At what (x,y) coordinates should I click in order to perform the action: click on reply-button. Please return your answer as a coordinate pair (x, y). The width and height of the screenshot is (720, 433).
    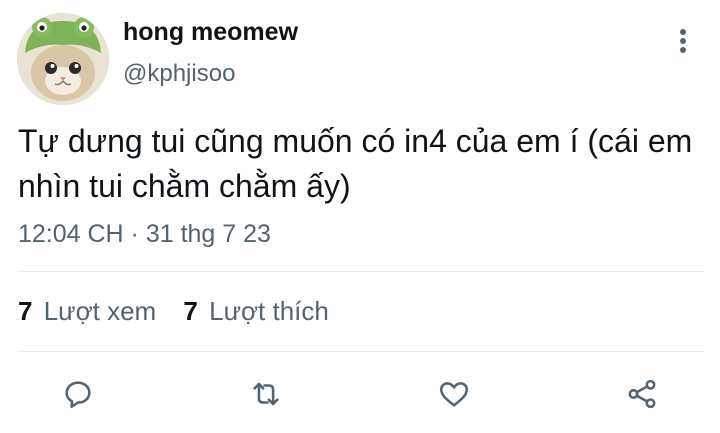
    Looking at the image, I should click on (78, 394).